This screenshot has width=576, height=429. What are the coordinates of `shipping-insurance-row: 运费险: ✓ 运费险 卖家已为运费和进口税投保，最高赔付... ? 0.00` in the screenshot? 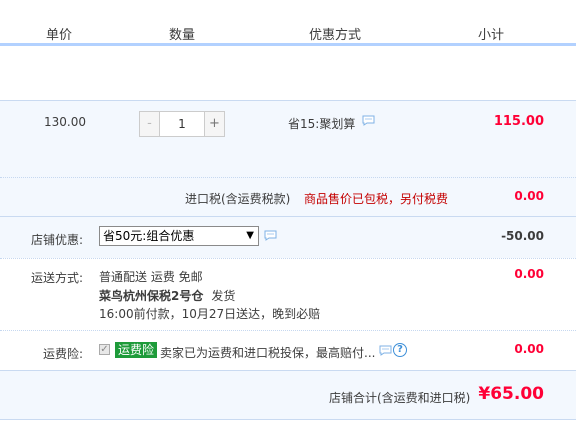 It's located at (288, 350).